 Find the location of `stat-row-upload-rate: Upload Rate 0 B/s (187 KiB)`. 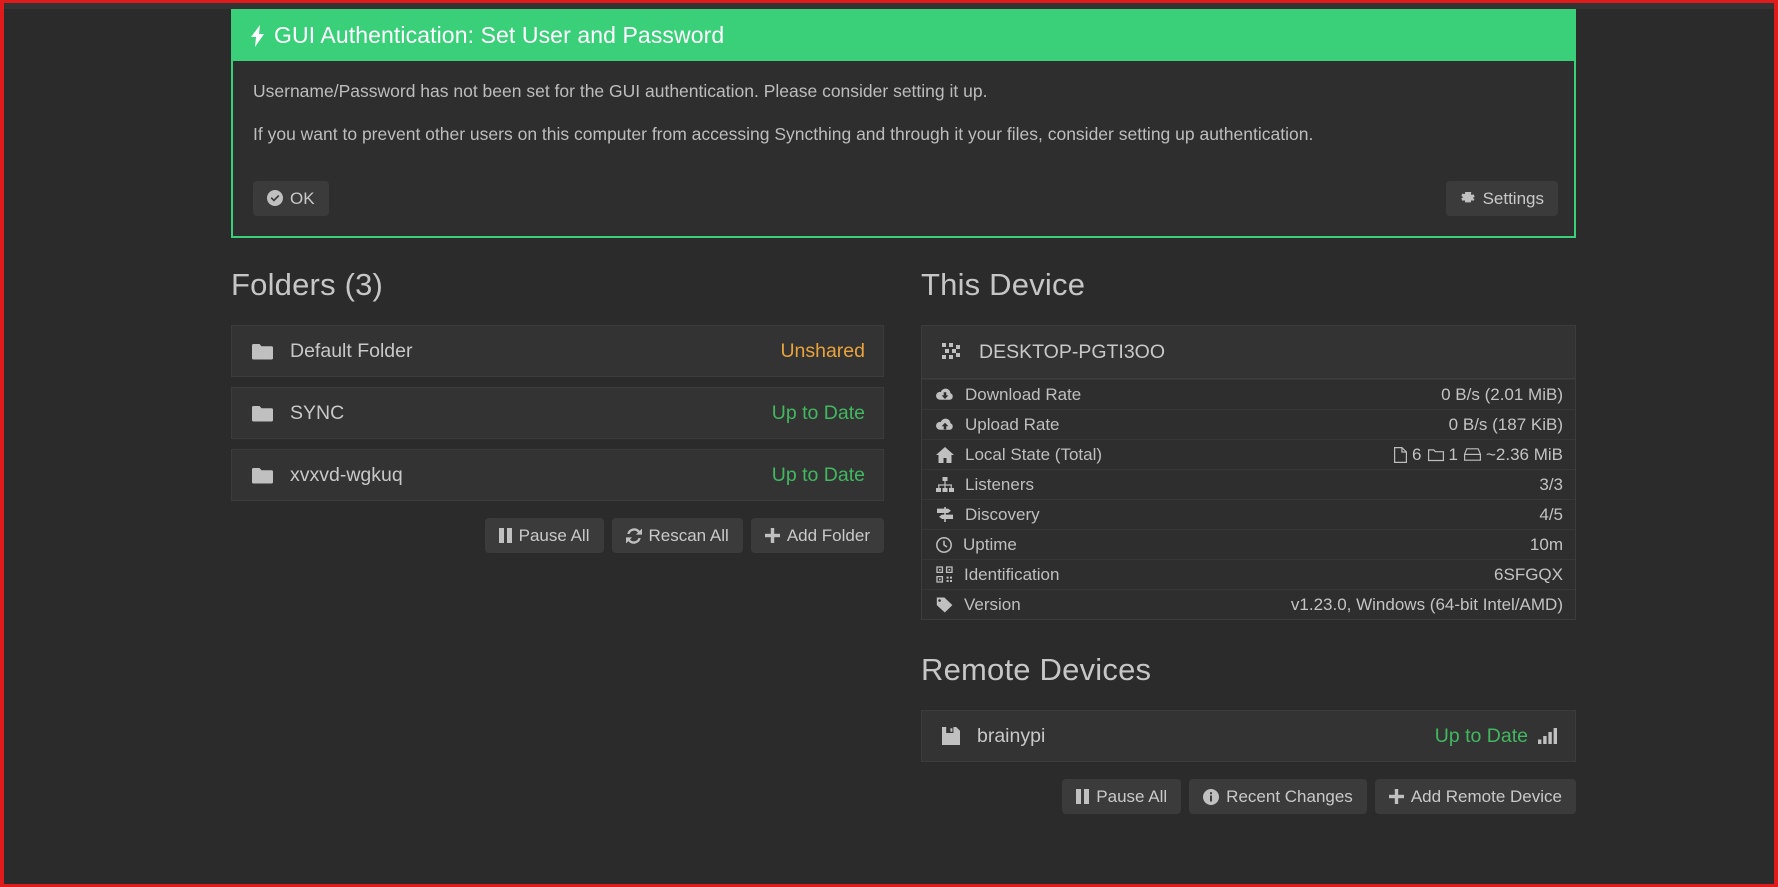

stat-row-upload-rate: Upload Rate 0 B/s (187 KiB) is located at coordinates (1248, 424).